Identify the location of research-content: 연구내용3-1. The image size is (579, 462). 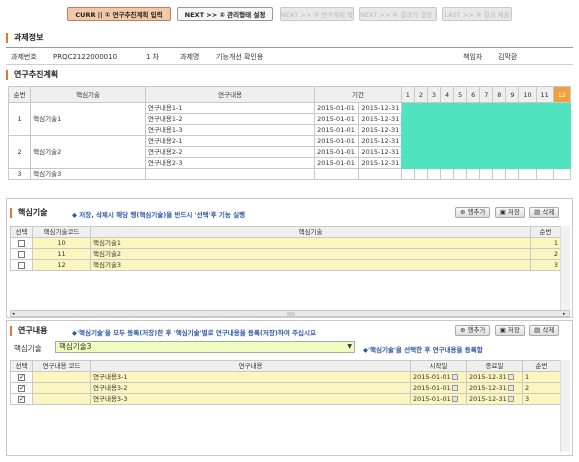
(250, 377).